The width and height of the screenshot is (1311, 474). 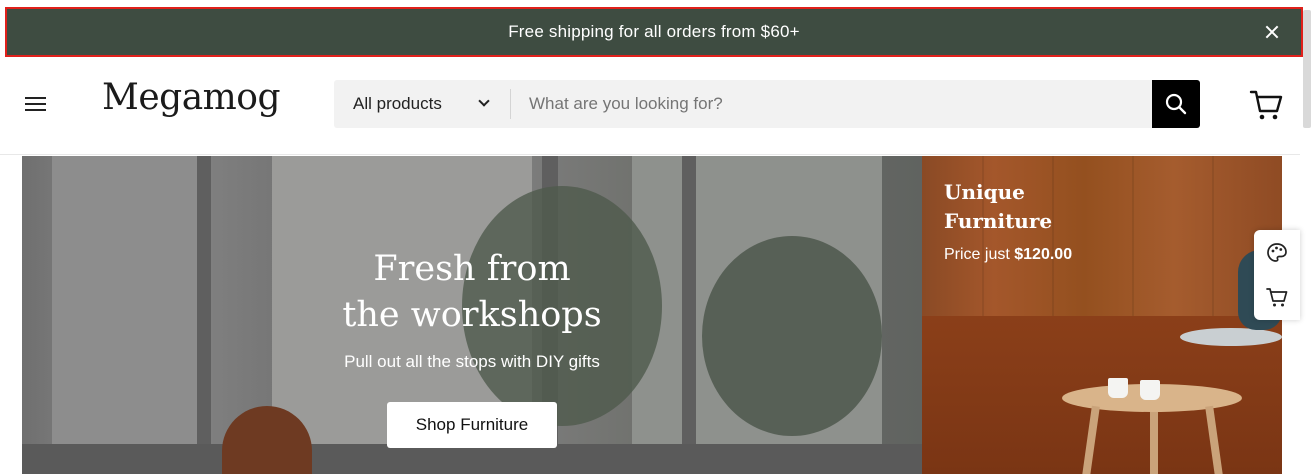 What do you see at coordinates (831, 104) in the screenshot?
I see `search-input` at bounding box center [831, 104].